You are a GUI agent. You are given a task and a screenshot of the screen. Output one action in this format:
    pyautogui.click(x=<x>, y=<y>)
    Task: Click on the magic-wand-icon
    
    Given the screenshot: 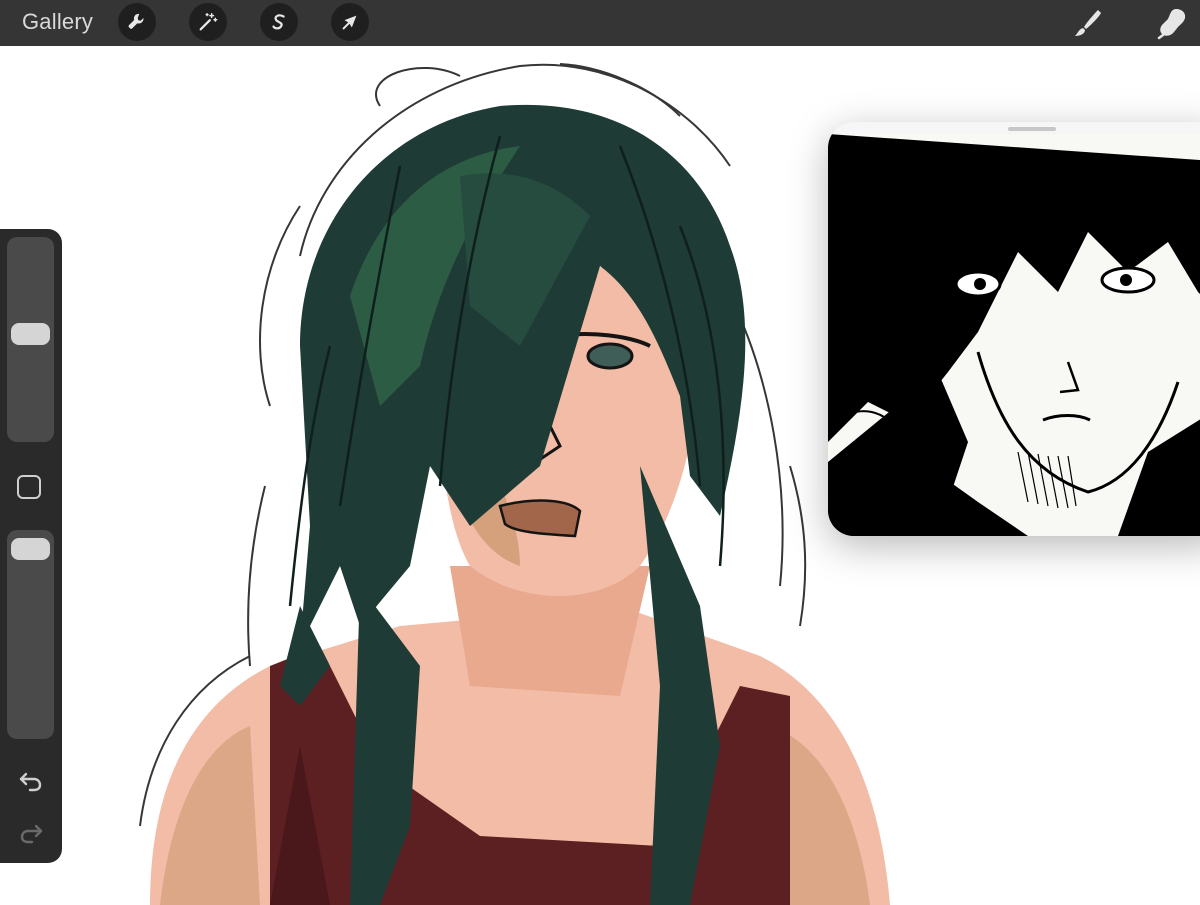 What is the action you would take?
    pyautogui.click(x=208, y=22)
    